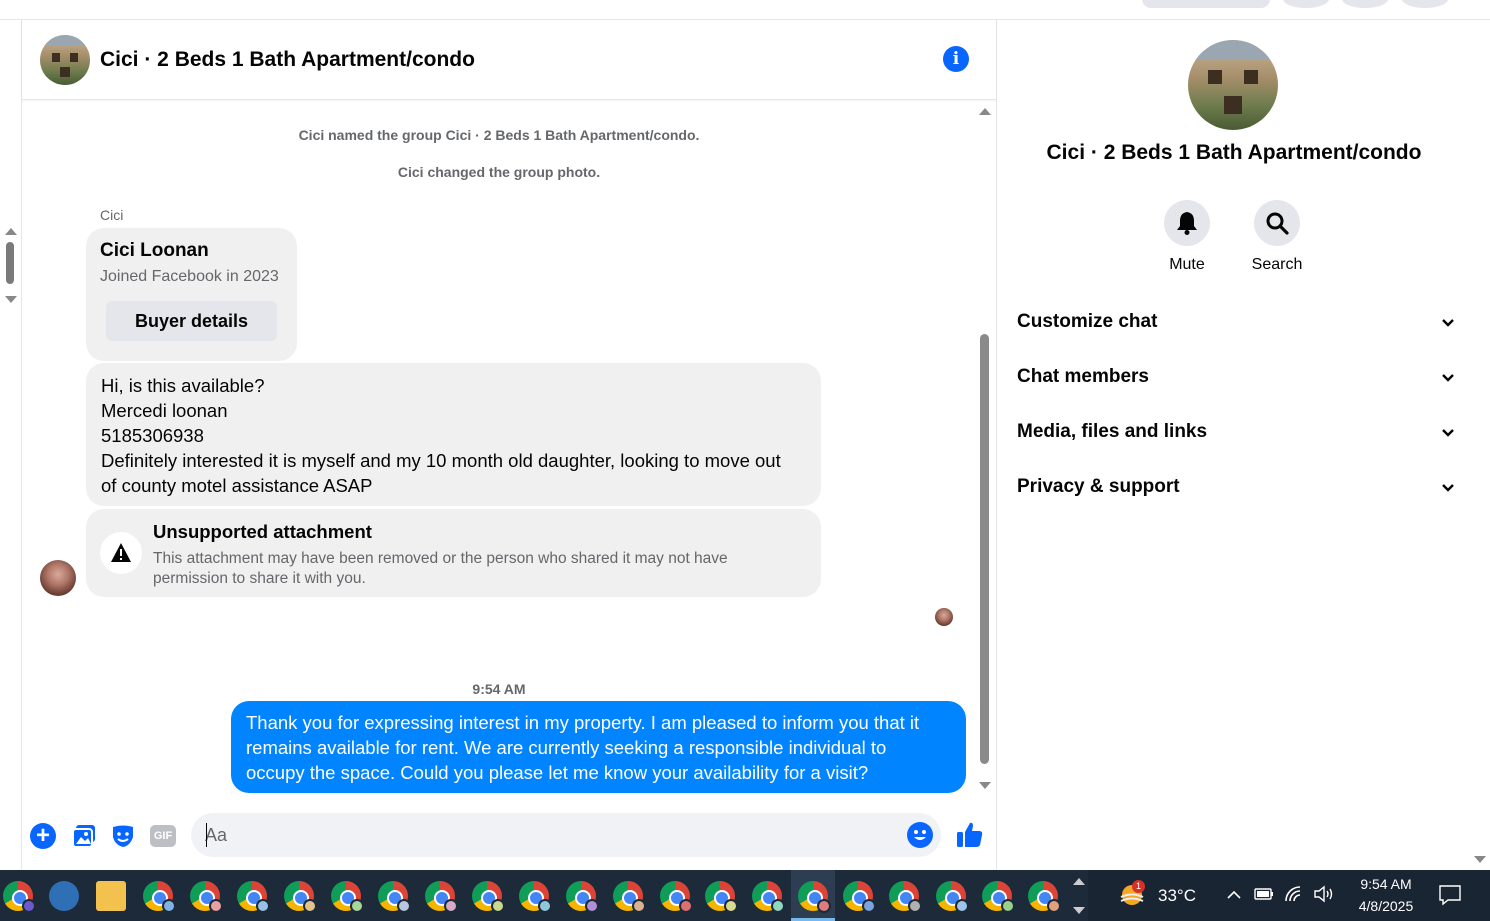 The height and width of the screenshot is (921, 1490). Describe the element at coordinates (1236, 322) in the screenshot. I see `section-customize-chat: Customize chat` at that location.